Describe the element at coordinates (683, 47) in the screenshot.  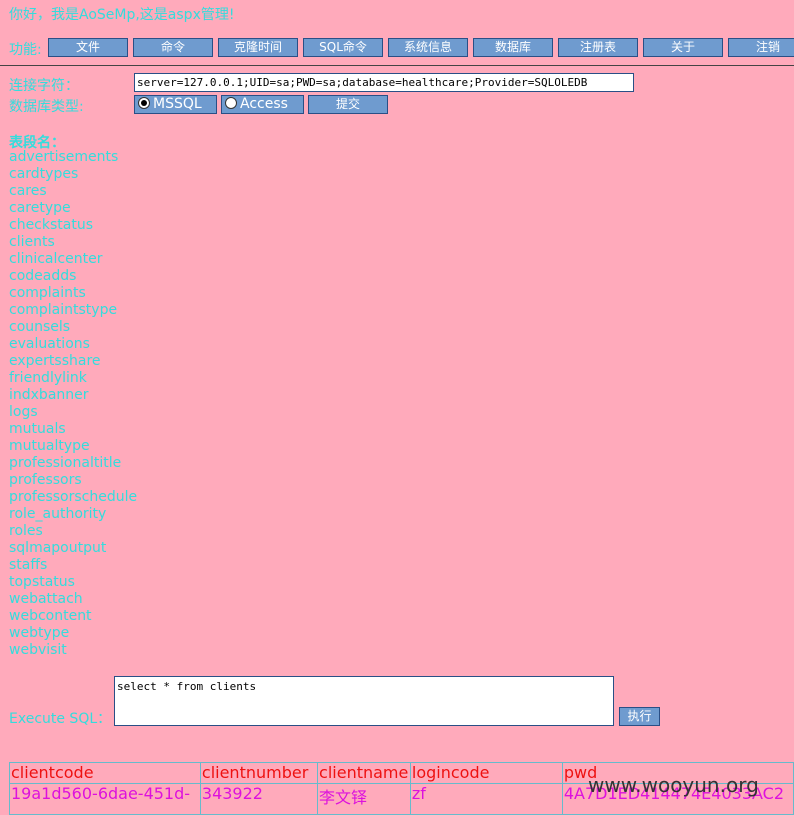
I see `menu-about-button: 关于` at that location.